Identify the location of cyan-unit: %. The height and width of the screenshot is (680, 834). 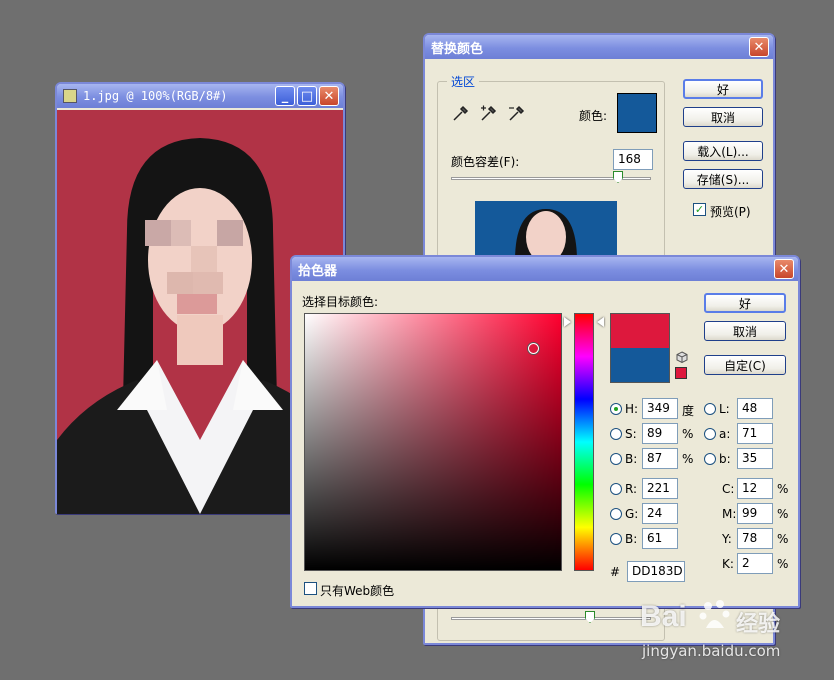
(783, 489).